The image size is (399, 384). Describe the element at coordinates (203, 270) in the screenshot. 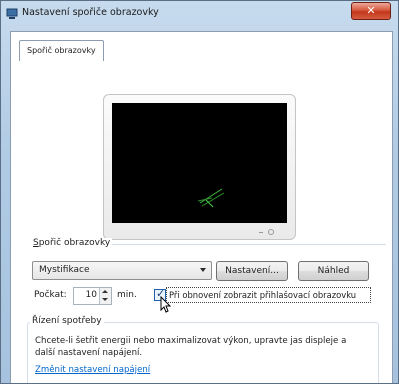

I see `chevron-down-icon` at that location.